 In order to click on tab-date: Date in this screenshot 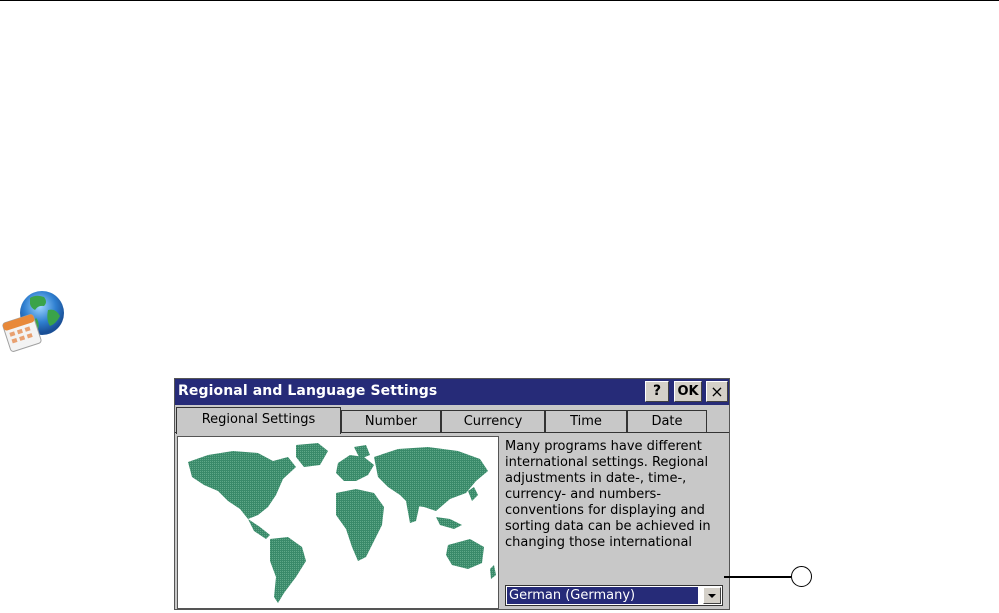, I will do `click(667, 421)`.